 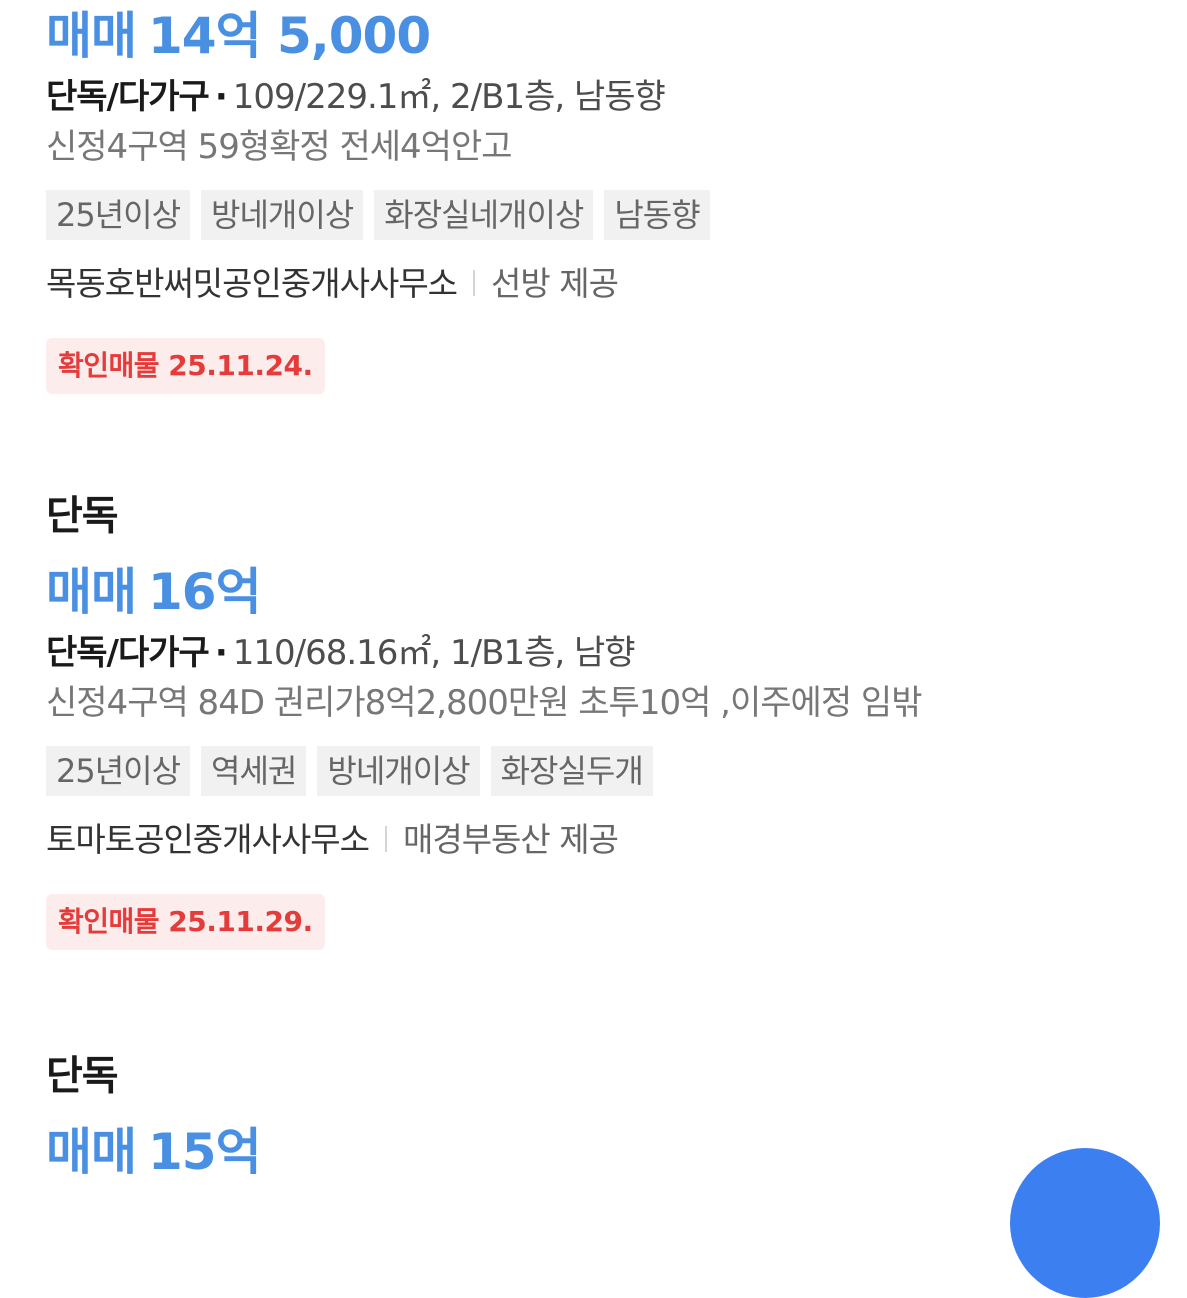 I want to click on listing-card: 단독 매매 15억, so click(x=596, y=1118).